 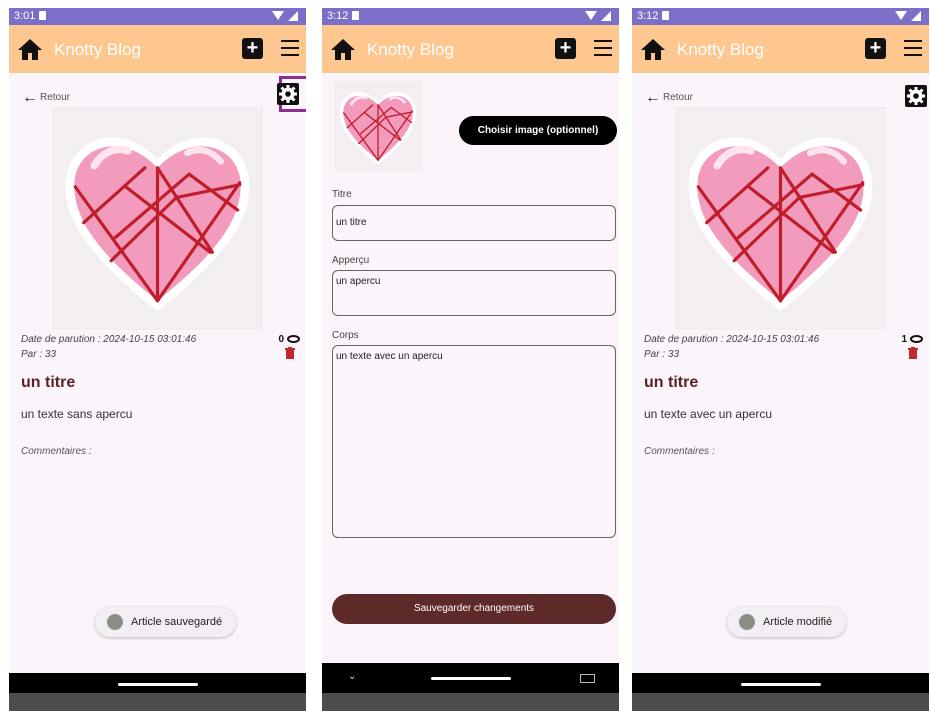 What do you see at coordinates (25, 16) in the screenshot?
I see `status-time: 3:01` at bounding box center [25, 16].